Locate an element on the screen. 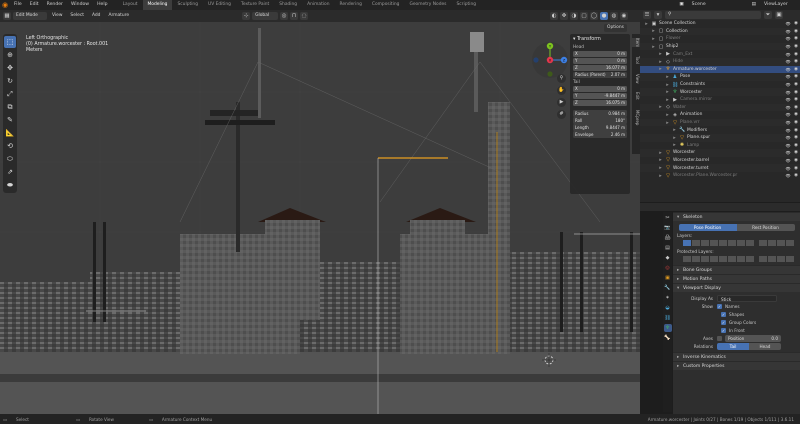 This screenshot has width=800, height=424. inverse-kinematics-panel-header: ▸ Inverse Kinematics is located at coordinates (736, 356).